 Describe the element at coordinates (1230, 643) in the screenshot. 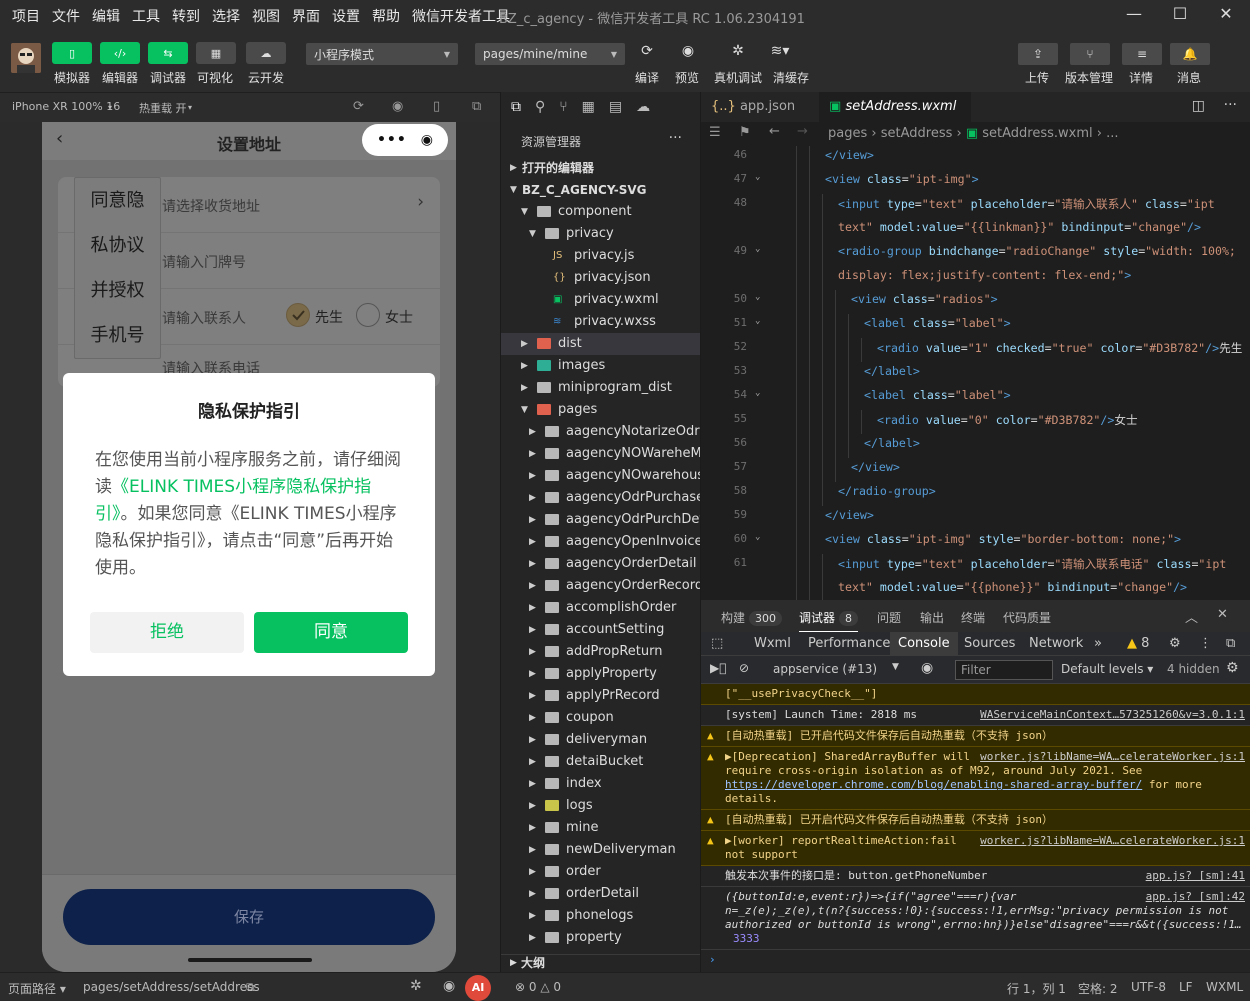

I see `dock-icon: ⧉` at that location.